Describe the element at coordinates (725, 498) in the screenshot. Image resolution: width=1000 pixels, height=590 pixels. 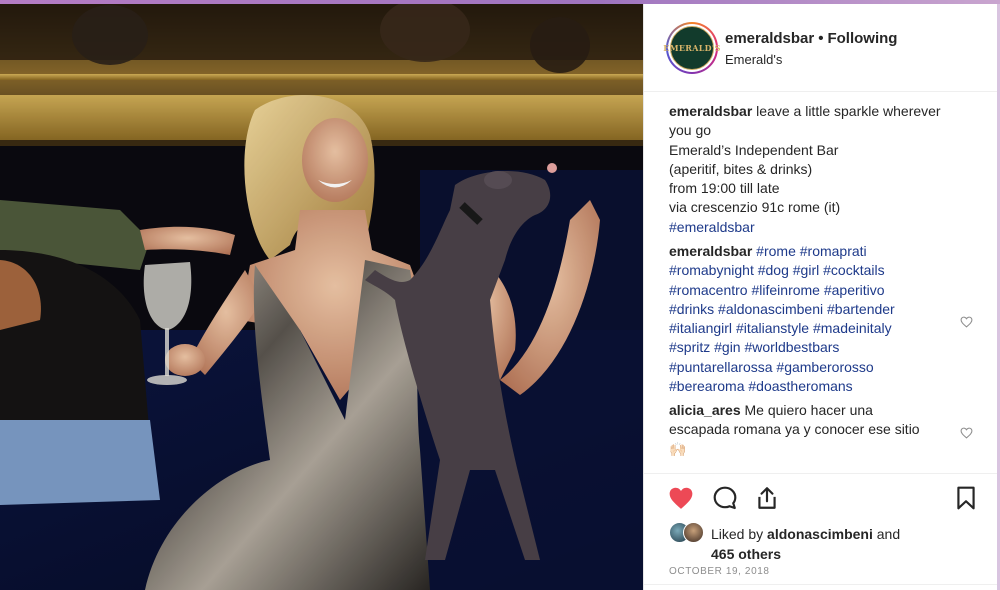
I see `comment-icon` at that location.